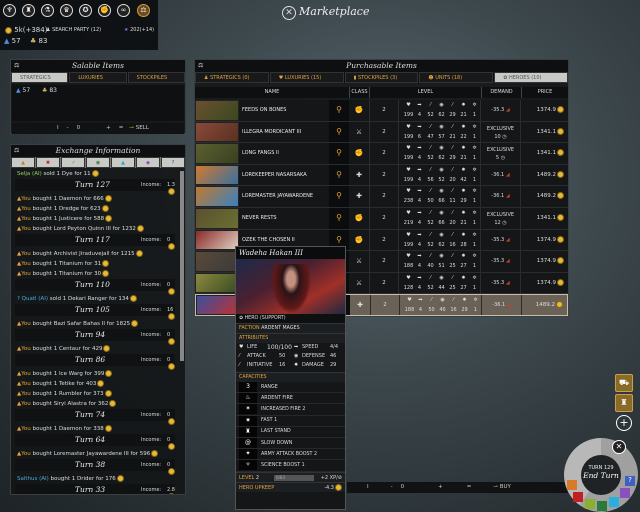 This screenshot has width=640, height=512. I want to click on tab-strategics: ♟ STRATEGICS (0), so click(232, 77).